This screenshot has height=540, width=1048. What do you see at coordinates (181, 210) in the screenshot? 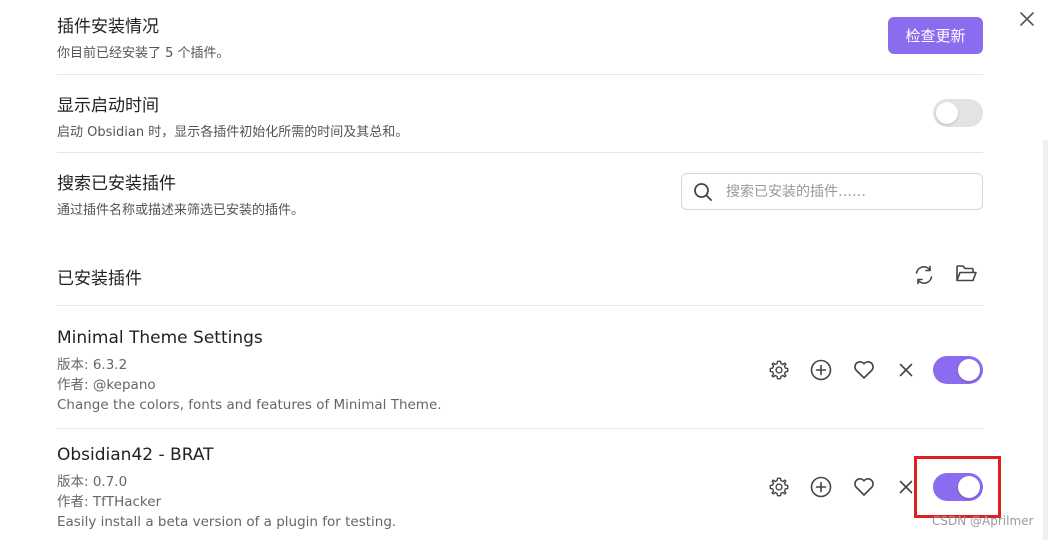
I see `search-plugins-desc: 通过插件名称或描述来筛选已安装的插件。` at bounding box center [181, 210].